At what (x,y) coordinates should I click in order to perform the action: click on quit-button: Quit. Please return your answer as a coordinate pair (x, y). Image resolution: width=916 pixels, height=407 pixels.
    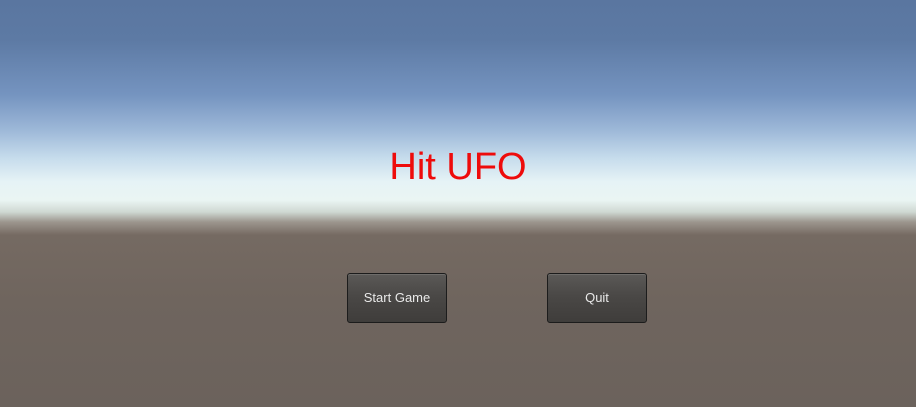
    Looking at the image, I should click on (597, 298).